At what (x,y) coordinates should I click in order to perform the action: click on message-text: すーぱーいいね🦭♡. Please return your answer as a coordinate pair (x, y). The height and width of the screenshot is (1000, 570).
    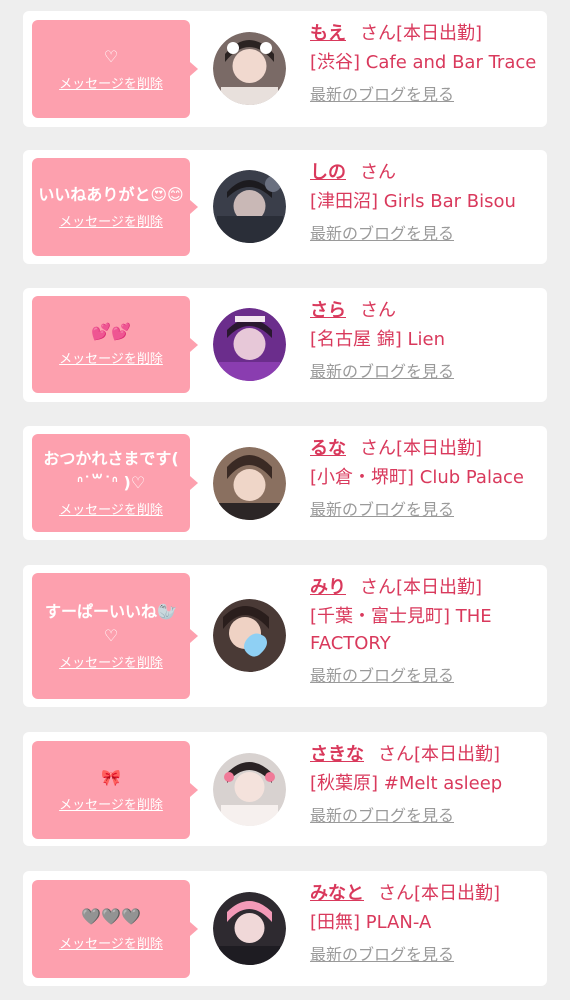
    Looking at the image, I should click on (111, 623).